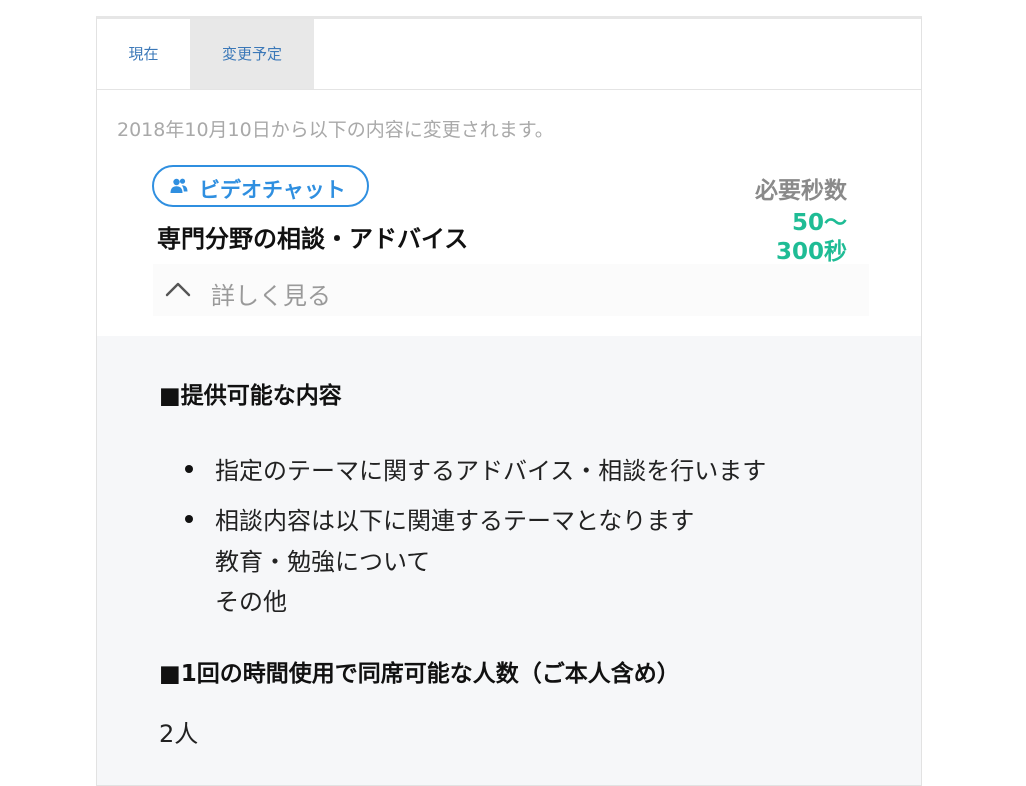  I want to click on section-heading-offerings: ■提供可能な内容, so click(250, 396).